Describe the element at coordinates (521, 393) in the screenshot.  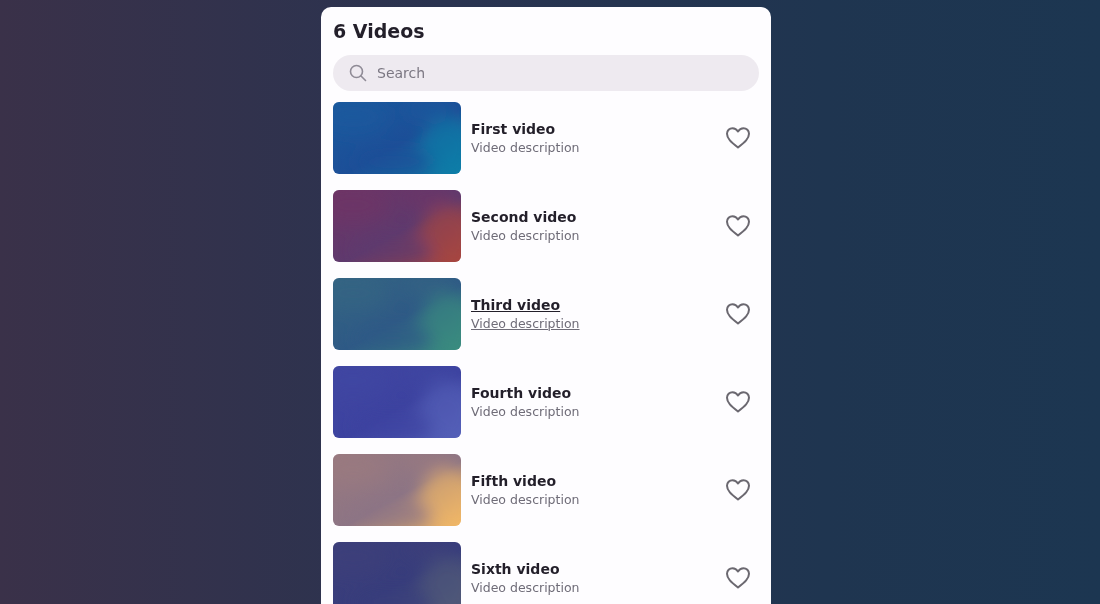
I see `video-title: Fourth video` at that location.